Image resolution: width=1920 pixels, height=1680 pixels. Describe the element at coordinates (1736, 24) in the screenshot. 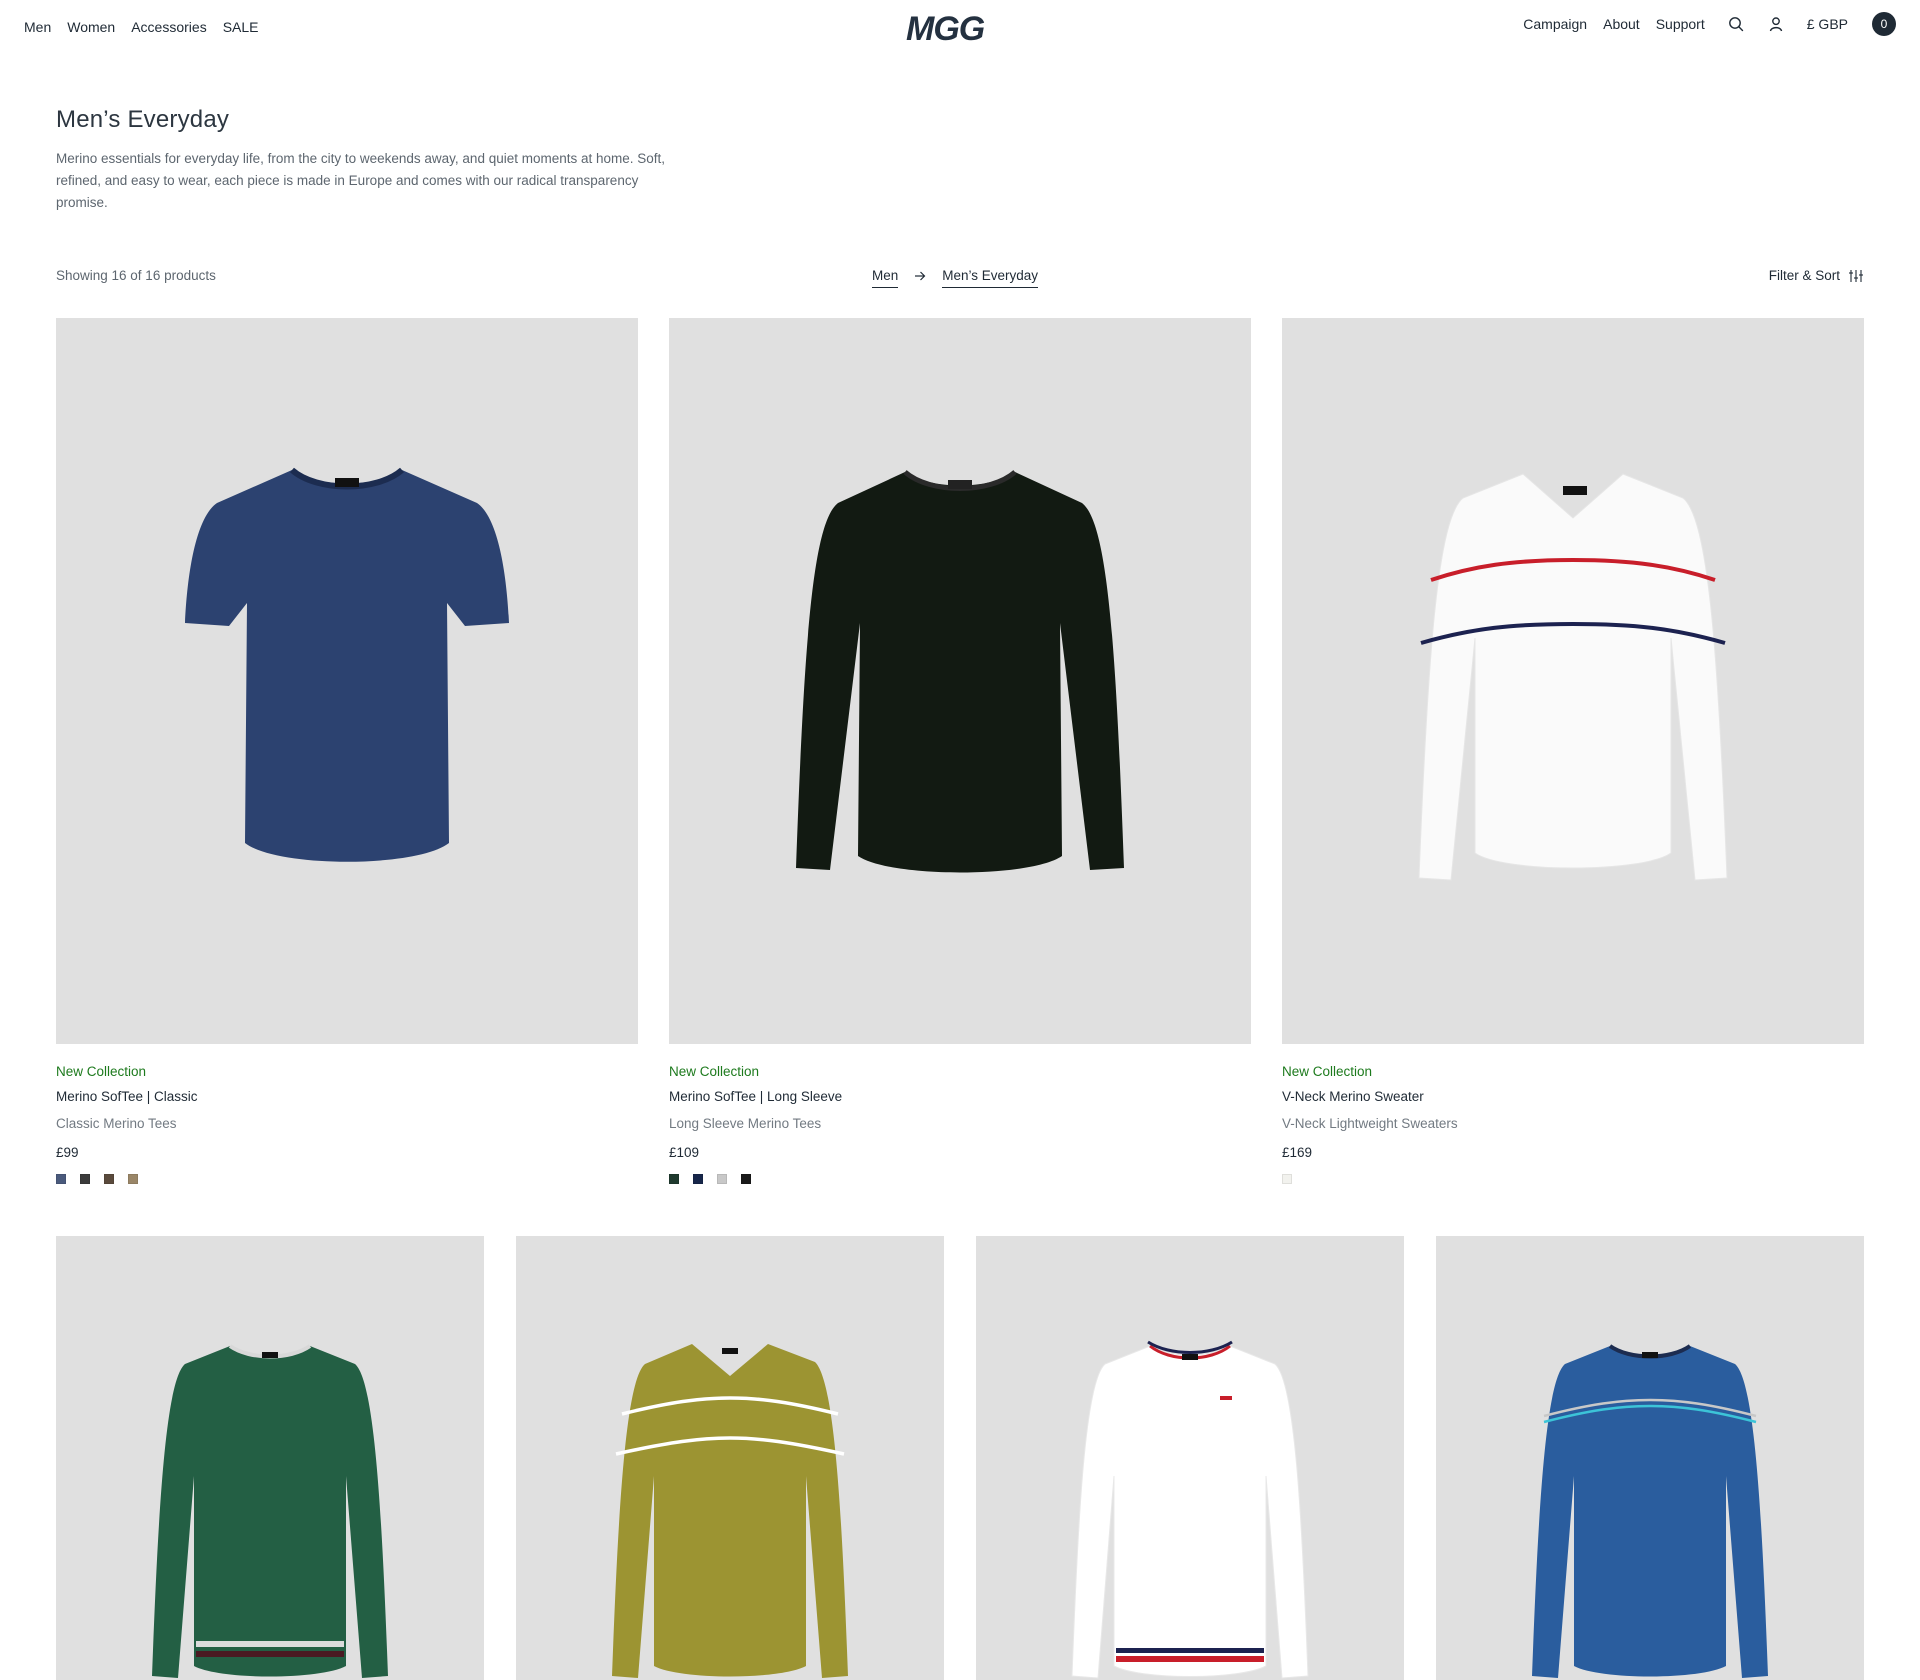

I see `search-icon` at that location.